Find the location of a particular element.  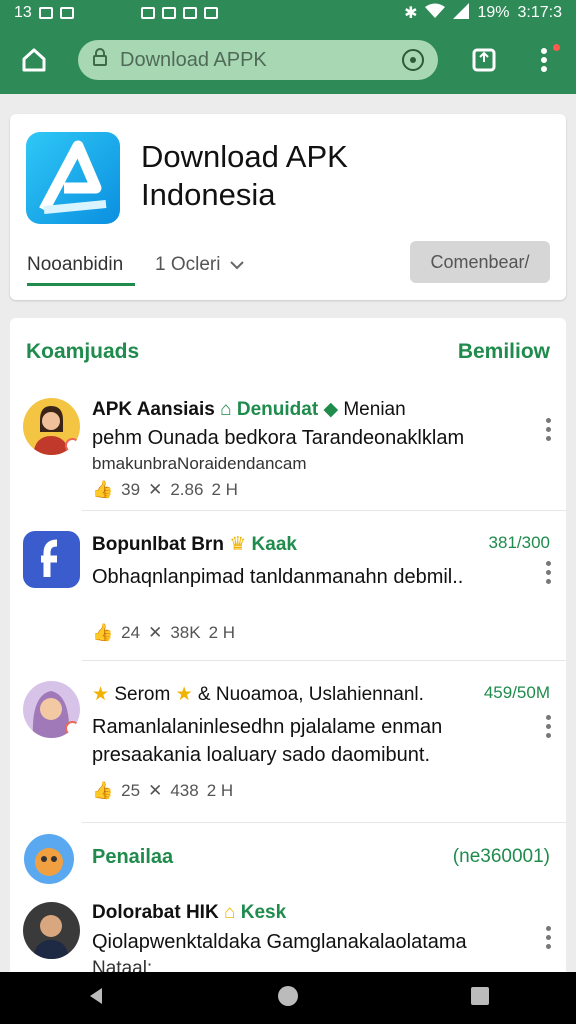

post-meta: 👍 24 ✕ 38K 2 H is located at coordinates (163, 633).